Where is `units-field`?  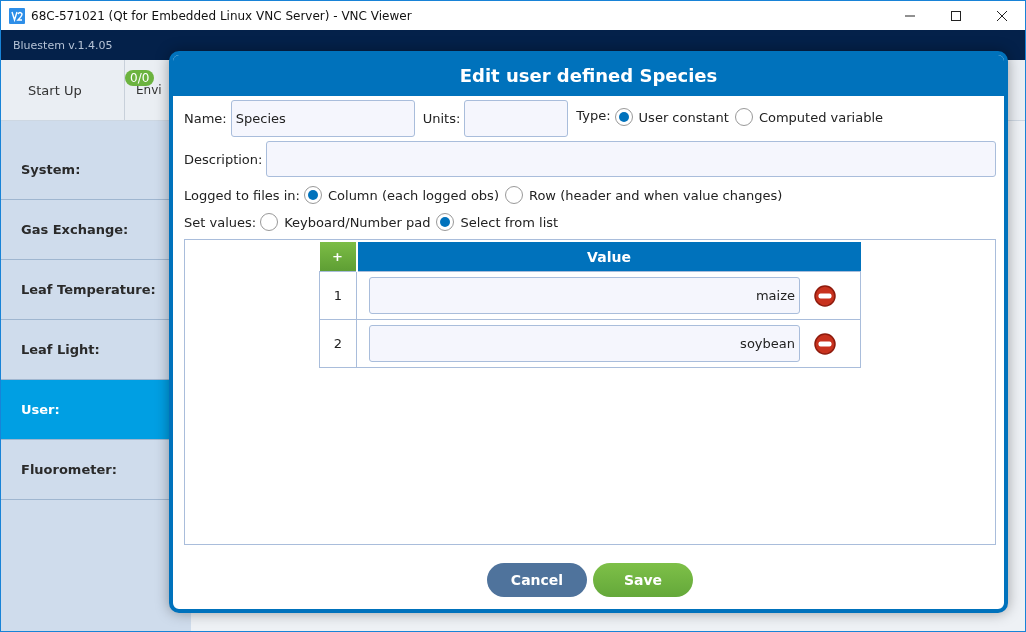 units-field is located at coordinates (516, 118).